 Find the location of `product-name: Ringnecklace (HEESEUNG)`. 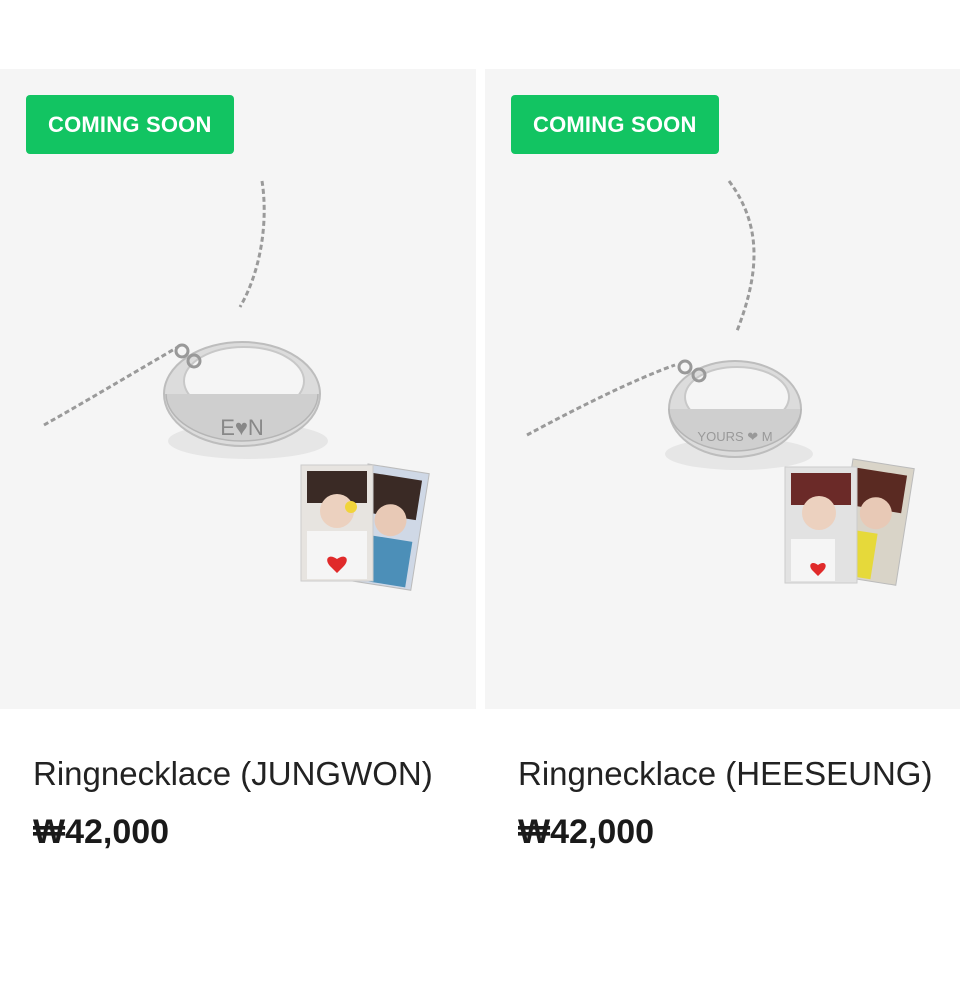

product-name: Ringnecklace (HEESEUNG) is located at coordinates (728, 774).